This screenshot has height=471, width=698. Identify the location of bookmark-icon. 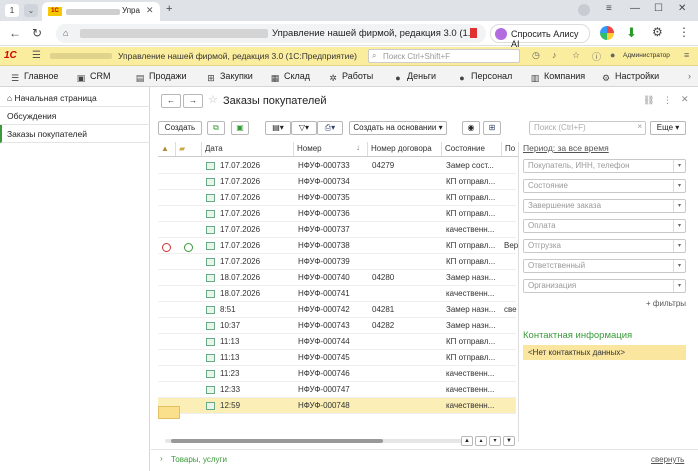
(473, 33).